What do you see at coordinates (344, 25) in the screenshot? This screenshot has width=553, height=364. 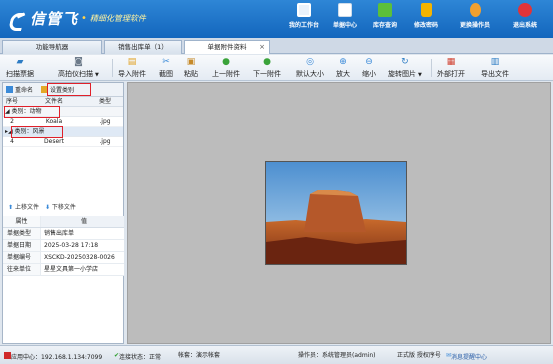 I see `document-center-label: 单据中心` at bounding box center [344, 25].